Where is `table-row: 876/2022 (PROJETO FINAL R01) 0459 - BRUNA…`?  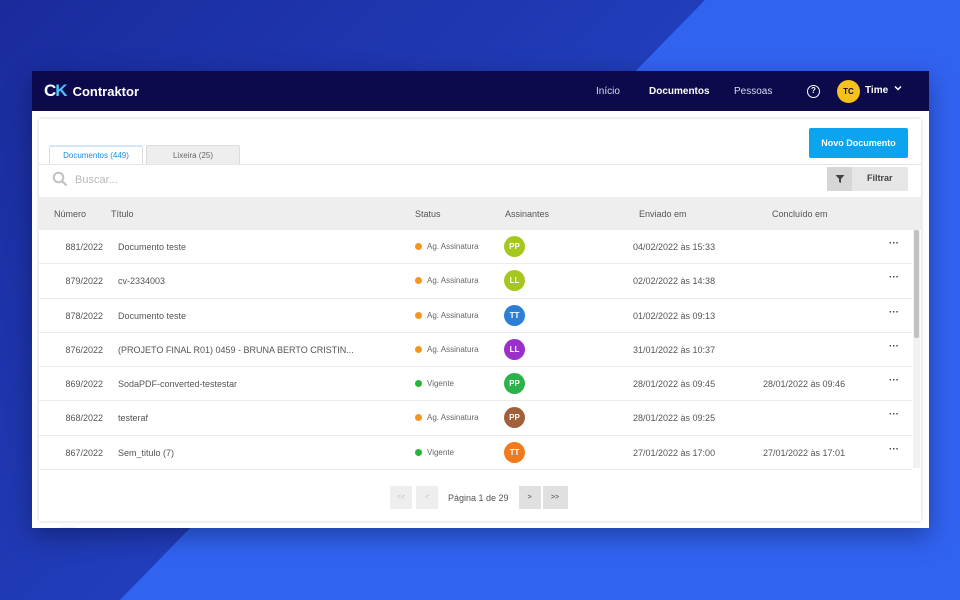
table-row: 876/2022 (PROJETO FINAL R01) 0459 - BRUNA… is located at coordinates (475, 350).